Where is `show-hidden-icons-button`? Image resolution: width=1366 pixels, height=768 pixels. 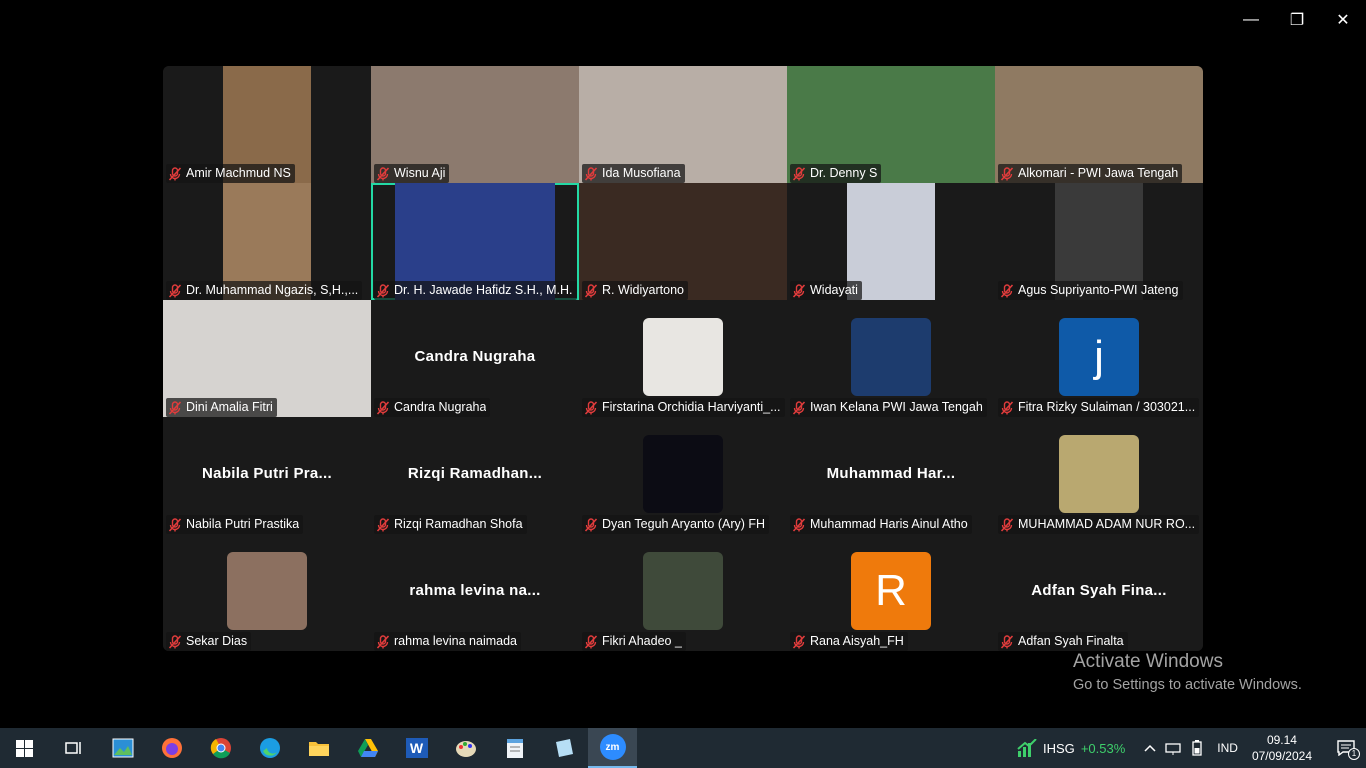 show-hidden-icons-button is located at coordinates (1150, 748).